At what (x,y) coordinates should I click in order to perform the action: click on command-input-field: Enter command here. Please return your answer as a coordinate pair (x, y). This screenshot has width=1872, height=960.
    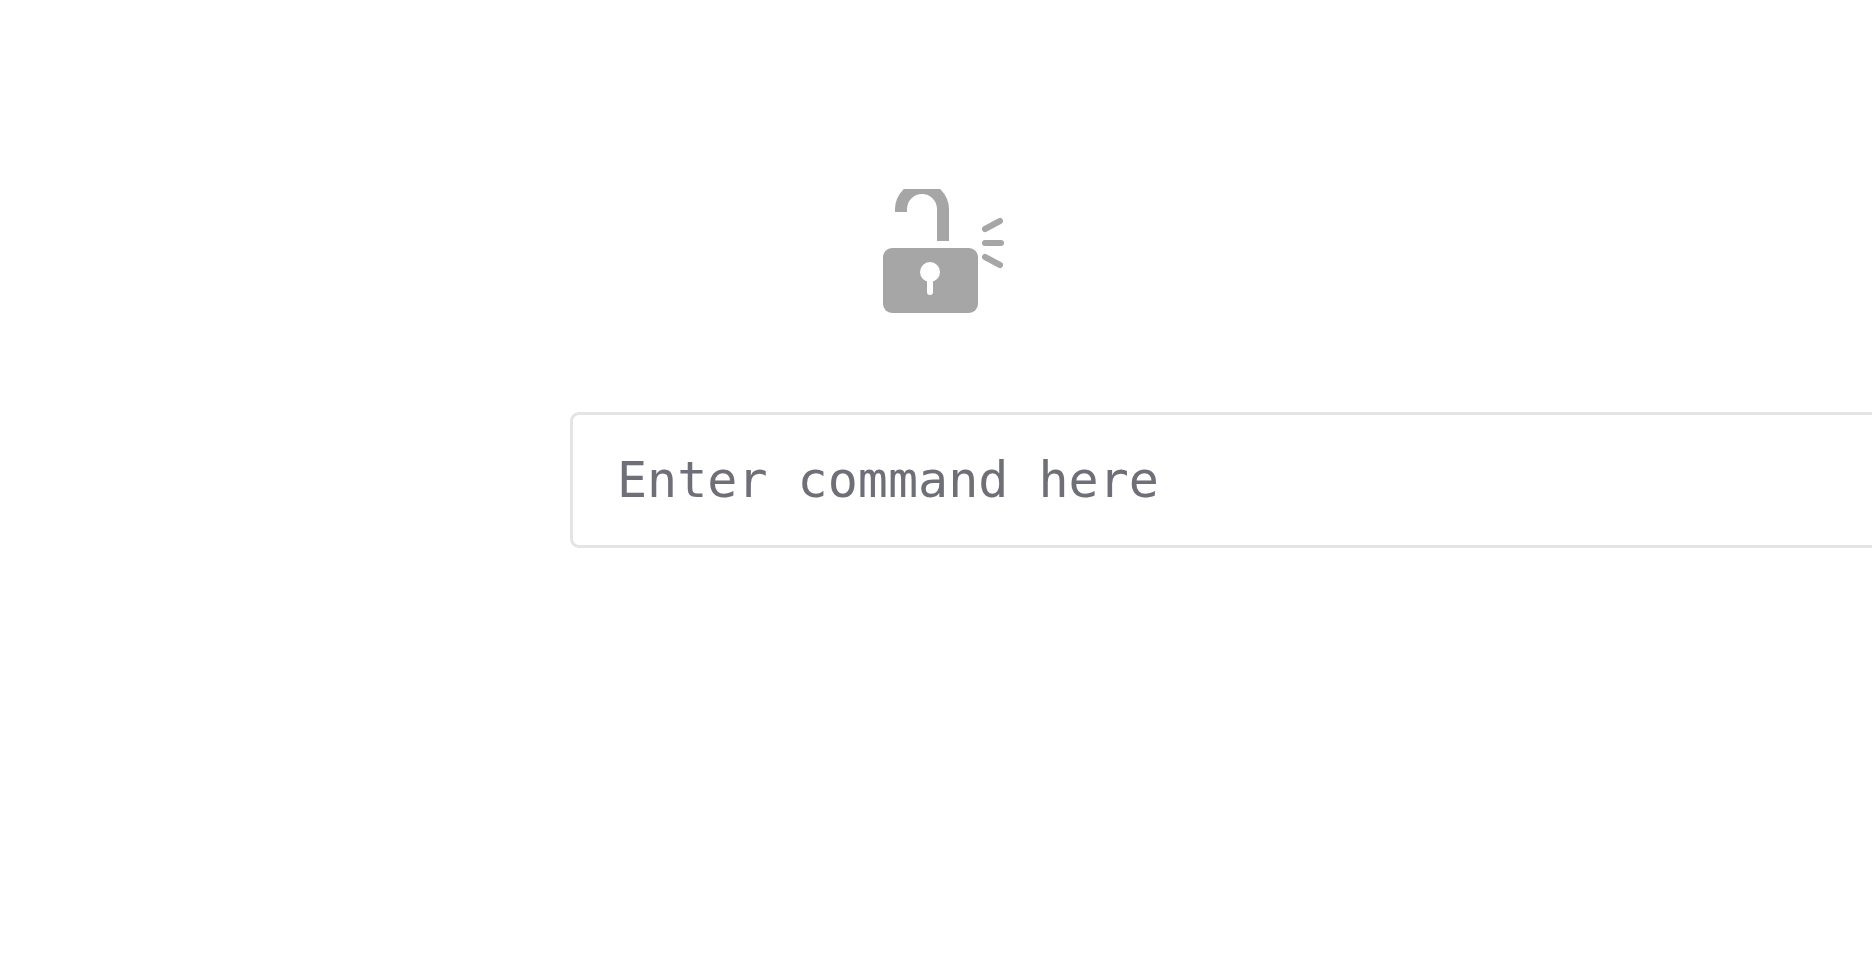
    Looking at the image, I should click on (1221, 480).